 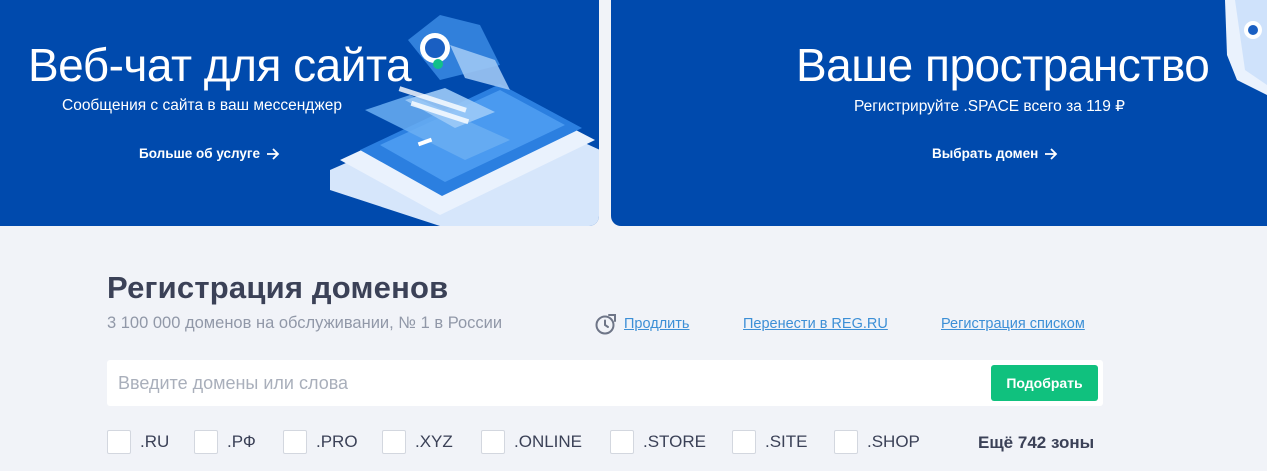 I want to click on banner-link-choose-domain: Выбрать домен, so click(x=995, y=153).